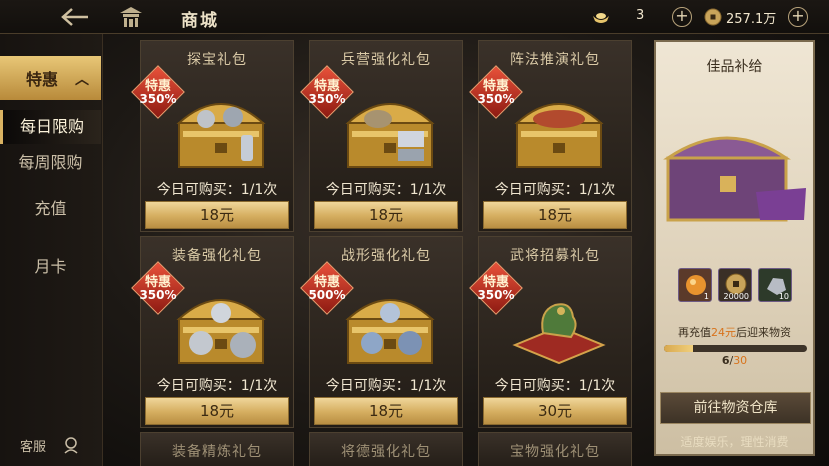  What do you see at coordinates (50, 127) in the screenshot?
I see `sidebar-item-daily: 每日限购` at bounding box center [50, 127].